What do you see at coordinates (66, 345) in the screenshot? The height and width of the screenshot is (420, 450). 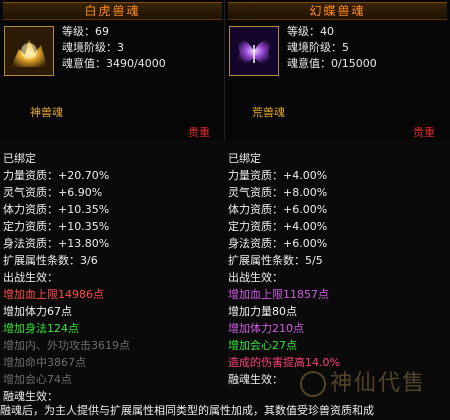 I see `effect-line: 增加内、外功攻击3619点` at bounding box center [66, 345].